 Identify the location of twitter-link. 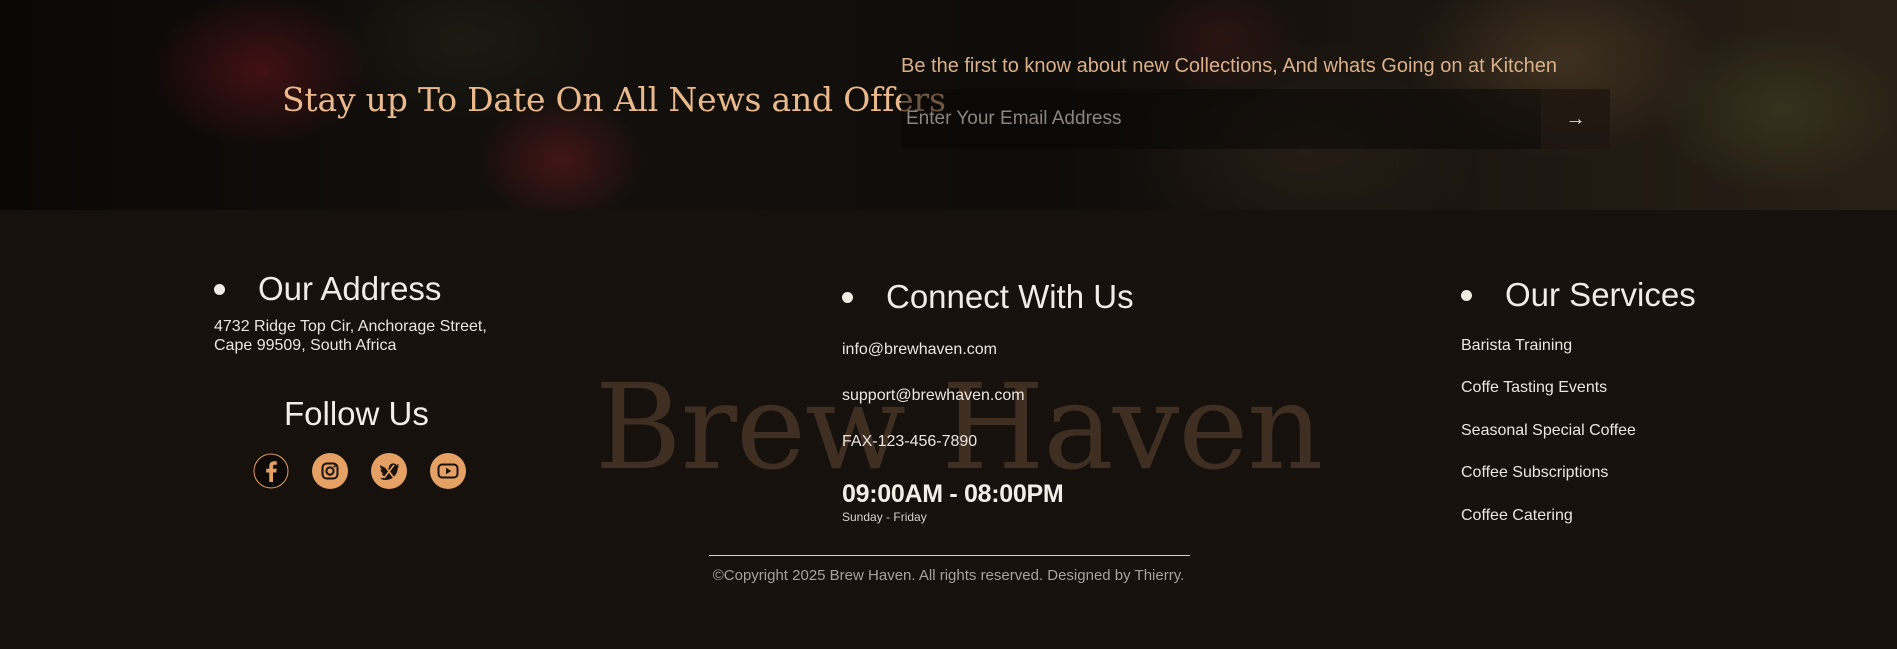
(389, 471).